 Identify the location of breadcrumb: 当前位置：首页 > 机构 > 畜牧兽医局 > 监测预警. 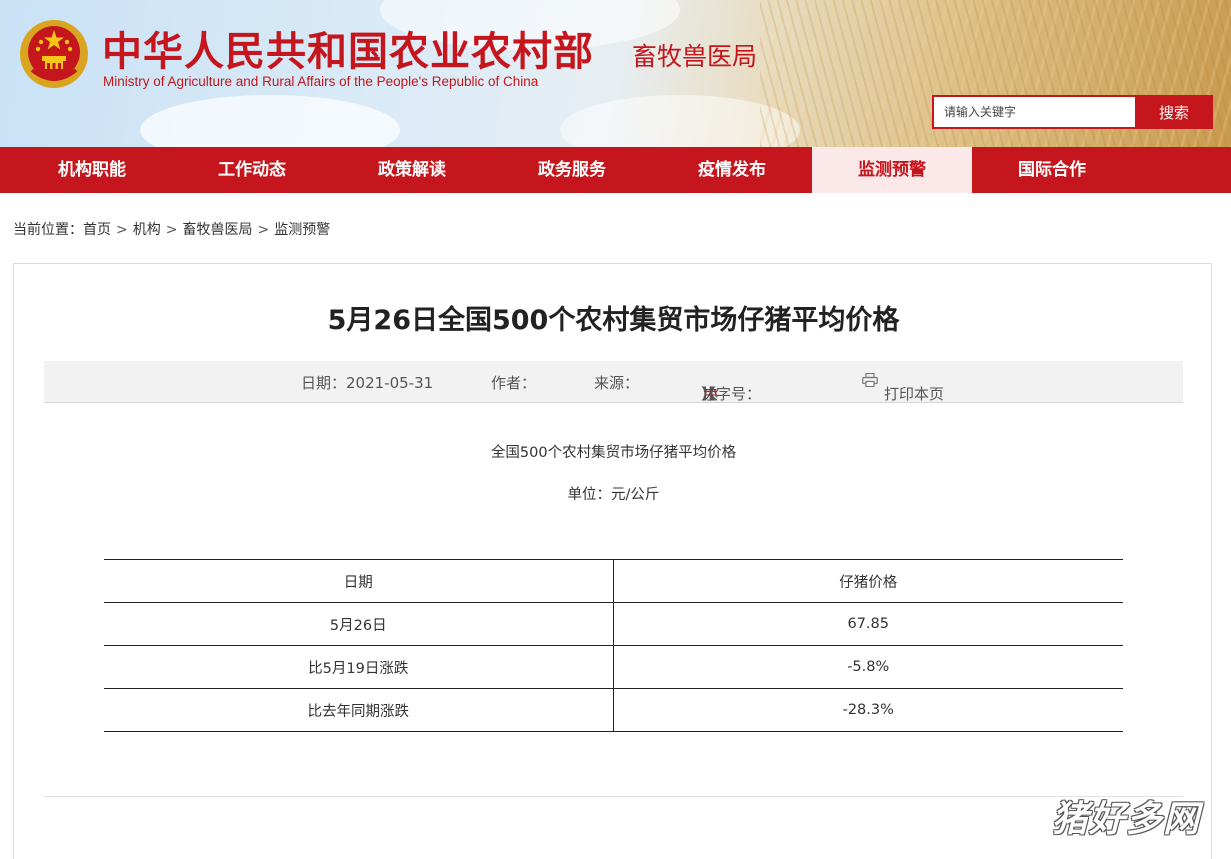
(171, 229).